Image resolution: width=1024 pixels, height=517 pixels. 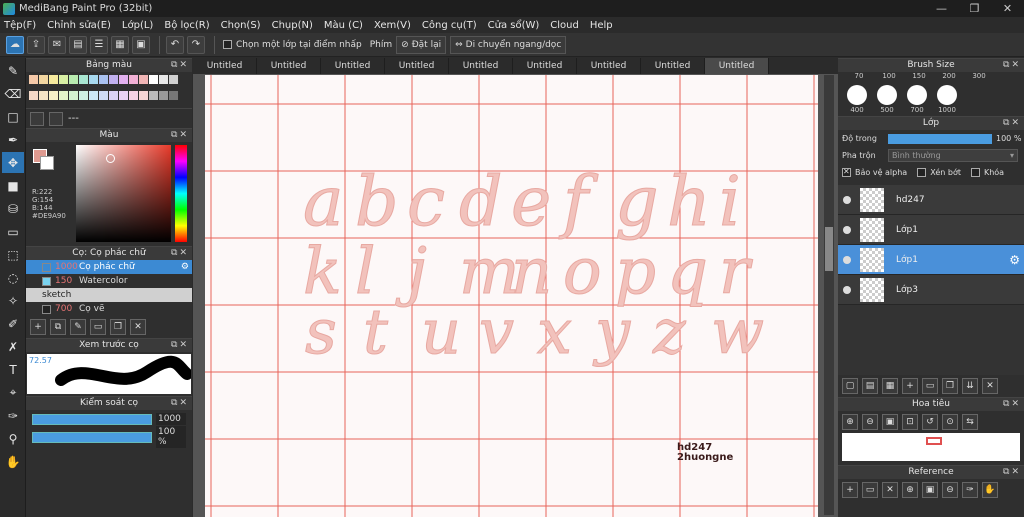 What do you see at coordinates (941, 8) in the screenshot?
I see `minimize-button: —` at bounding box center [941, 8].